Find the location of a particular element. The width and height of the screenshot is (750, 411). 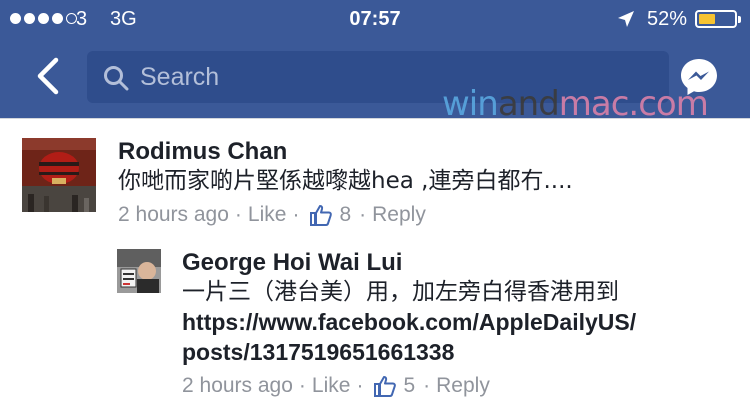

comment-author: Rodimus Chan is located at coordinates (345, 152).